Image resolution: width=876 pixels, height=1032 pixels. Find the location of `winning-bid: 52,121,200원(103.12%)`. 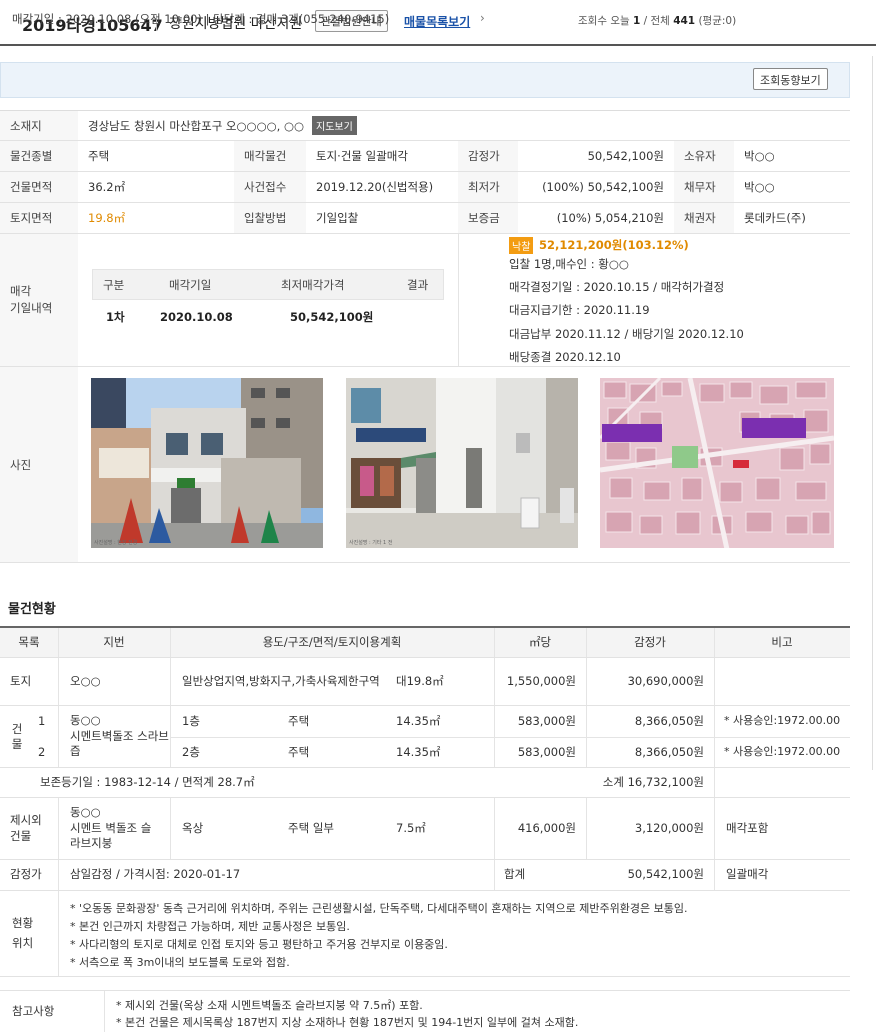

winning-bid: 52,121,200원(103.12%) is located at coordinates (614, 245).